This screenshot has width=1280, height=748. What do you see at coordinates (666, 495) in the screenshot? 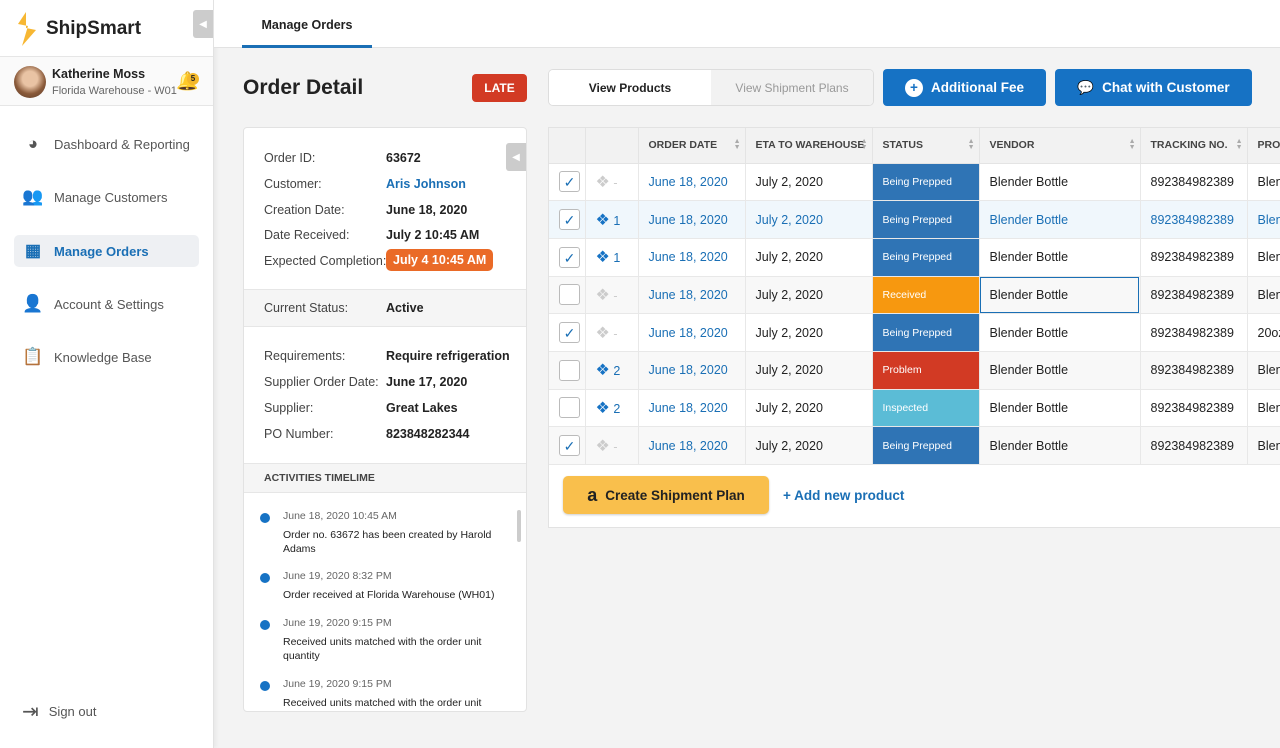
I see `create-shipment-plan-button: a Create Shipment Plan` at bounding box center [666, 495].